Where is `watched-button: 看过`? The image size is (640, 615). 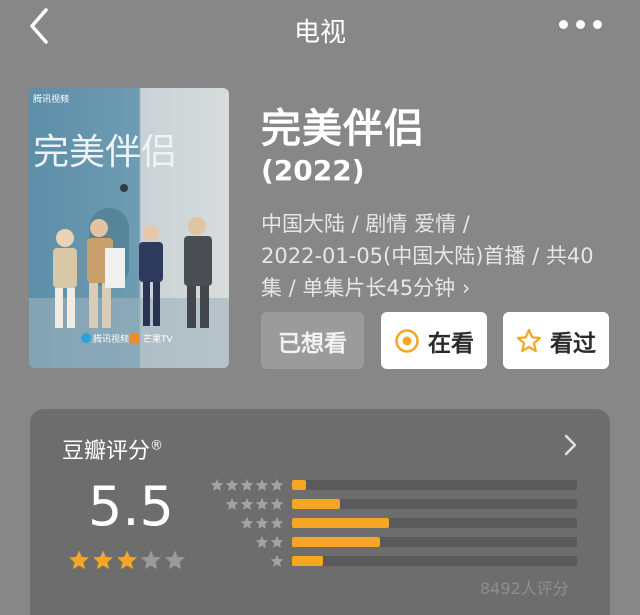
watched-button: 看过 is located at coordinates (556, 340).